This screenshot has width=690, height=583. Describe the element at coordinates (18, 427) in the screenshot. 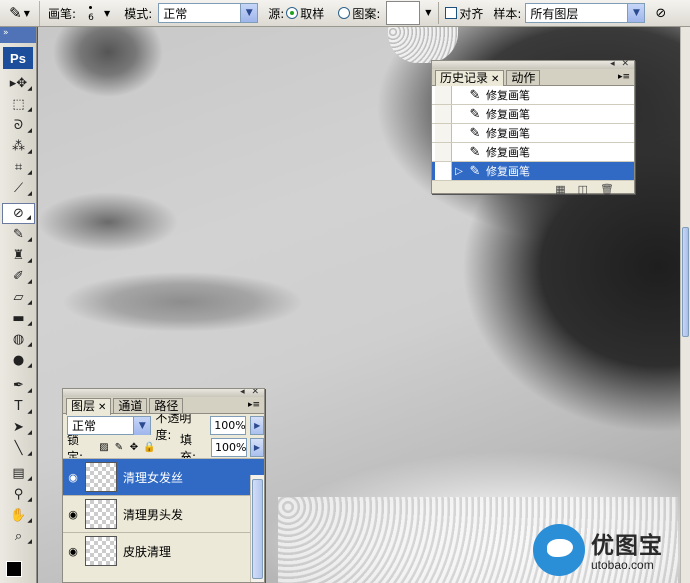

I see `tool-path-selection: ➤ ◢` at that location.